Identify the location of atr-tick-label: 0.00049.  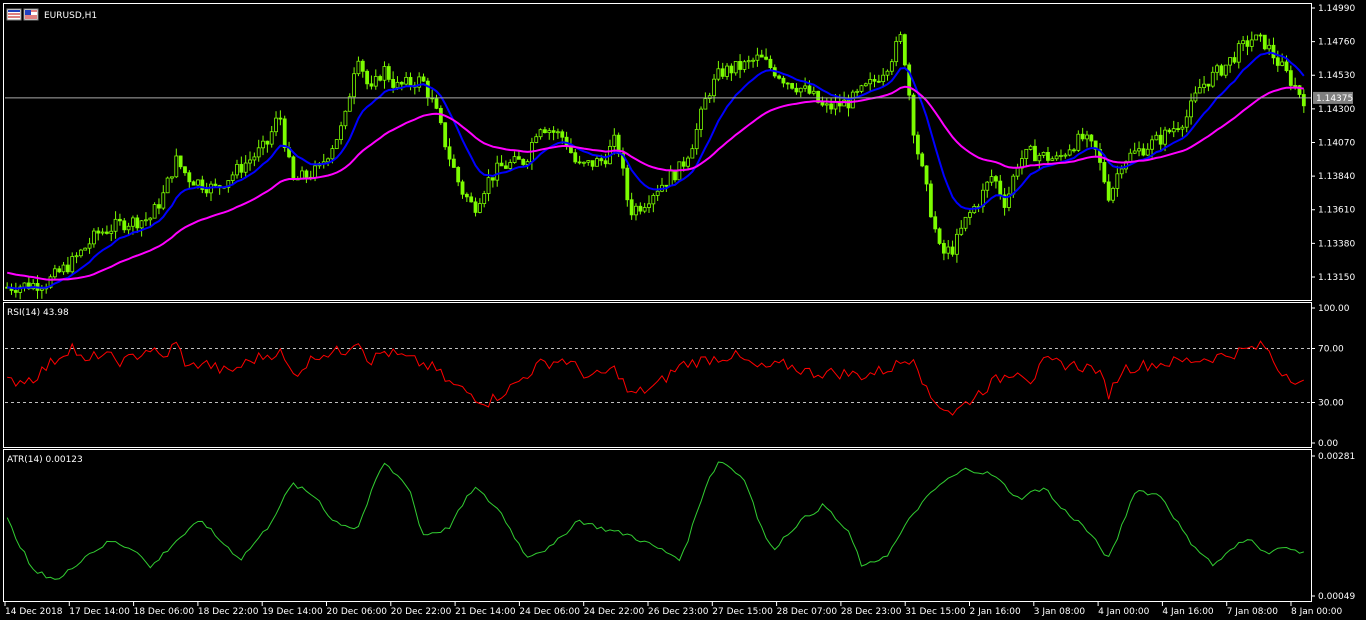
(1336, 597).